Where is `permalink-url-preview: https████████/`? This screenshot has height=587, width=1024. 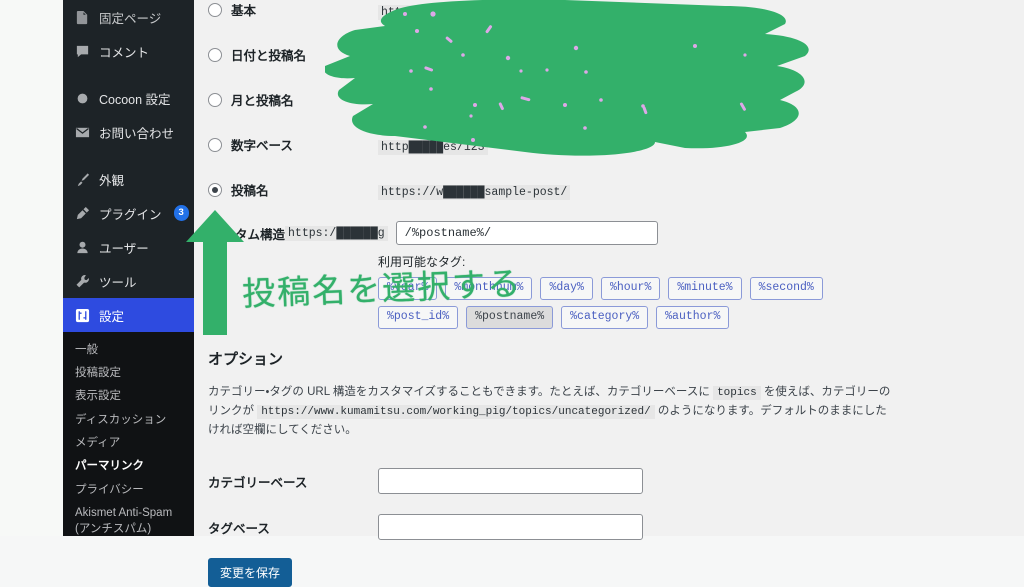 permalink-url-preview: https████████/ is located at coordinates (701, 48).